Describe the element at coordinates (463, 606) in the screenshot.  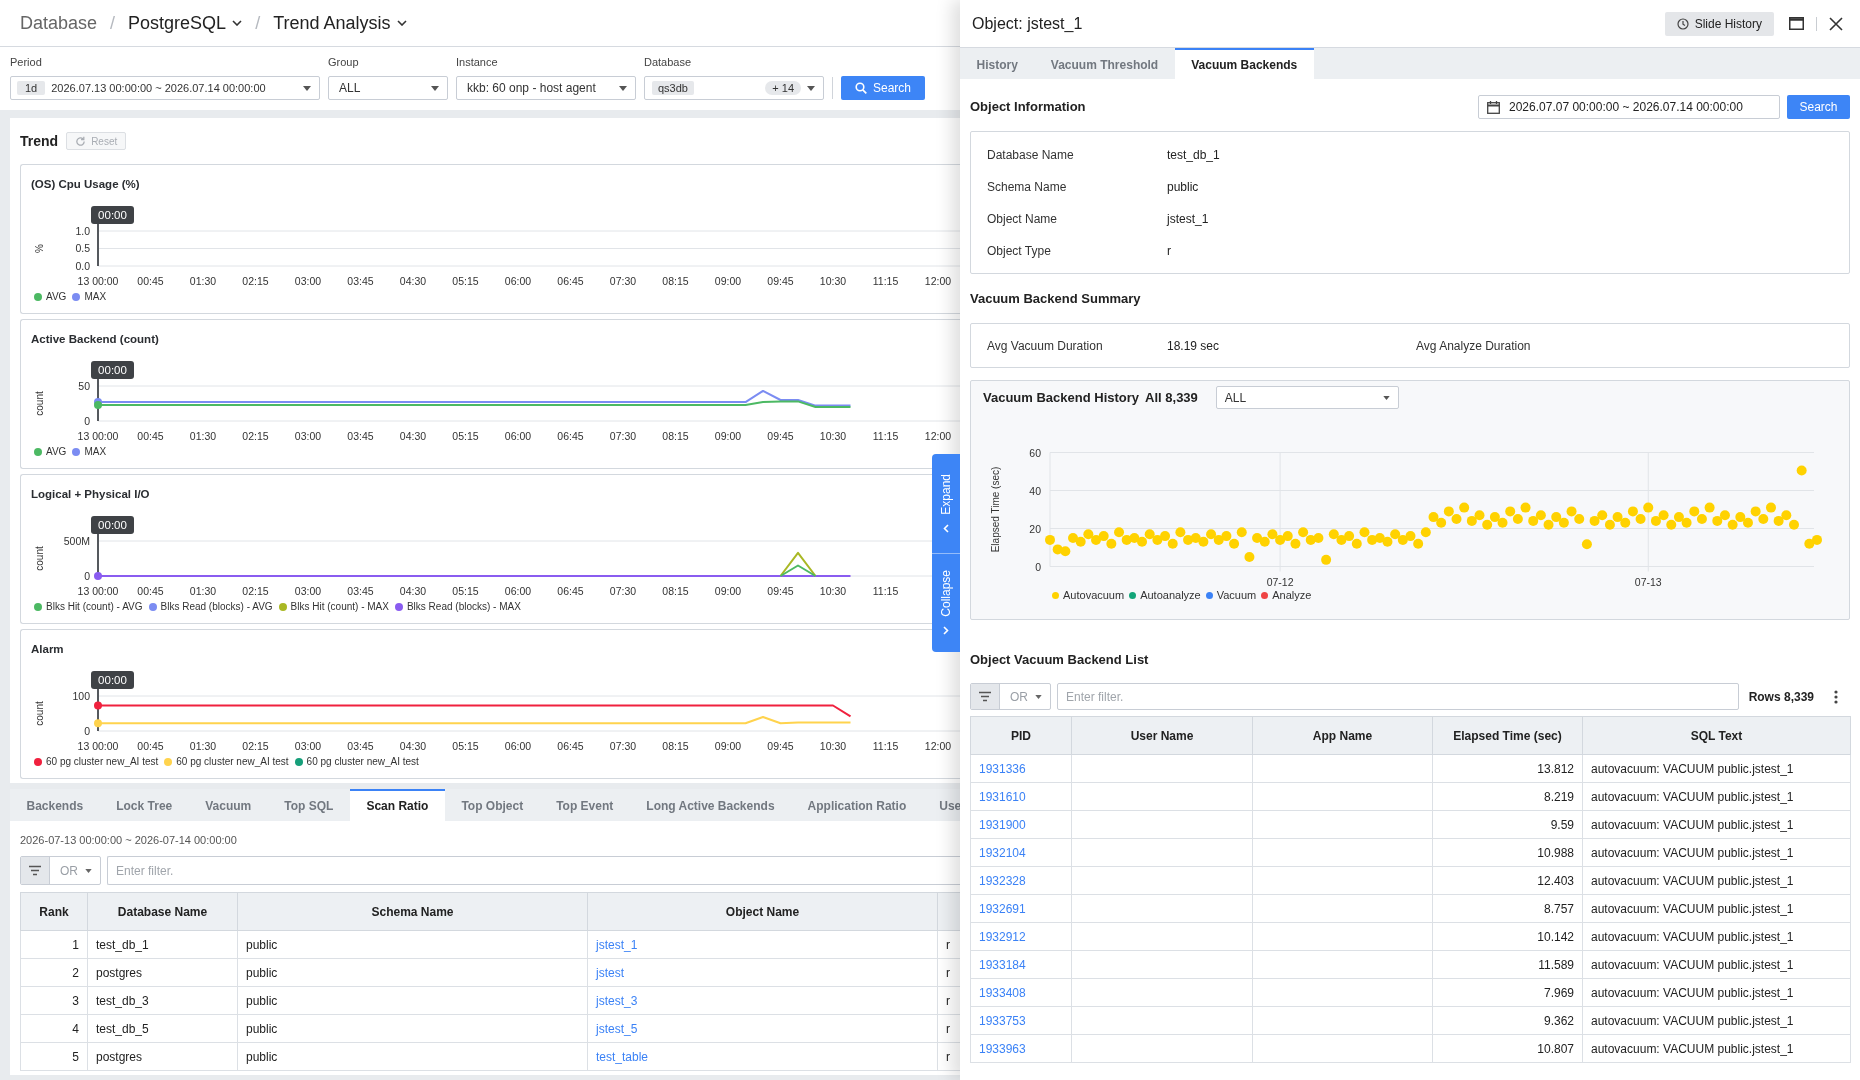
I see `legend-label: Blks Read (blocks) - MAX` at that location.